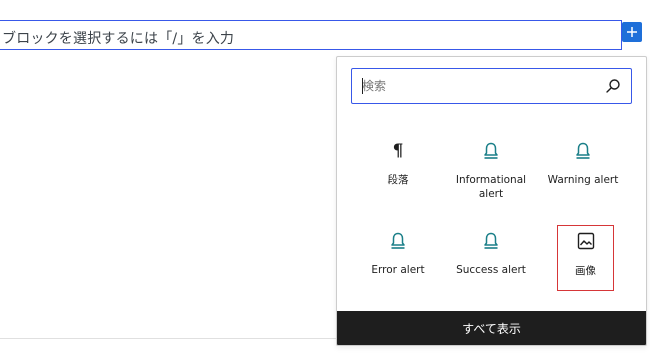  I want to click on paragraph-icon: ¶, so click(398, 151).